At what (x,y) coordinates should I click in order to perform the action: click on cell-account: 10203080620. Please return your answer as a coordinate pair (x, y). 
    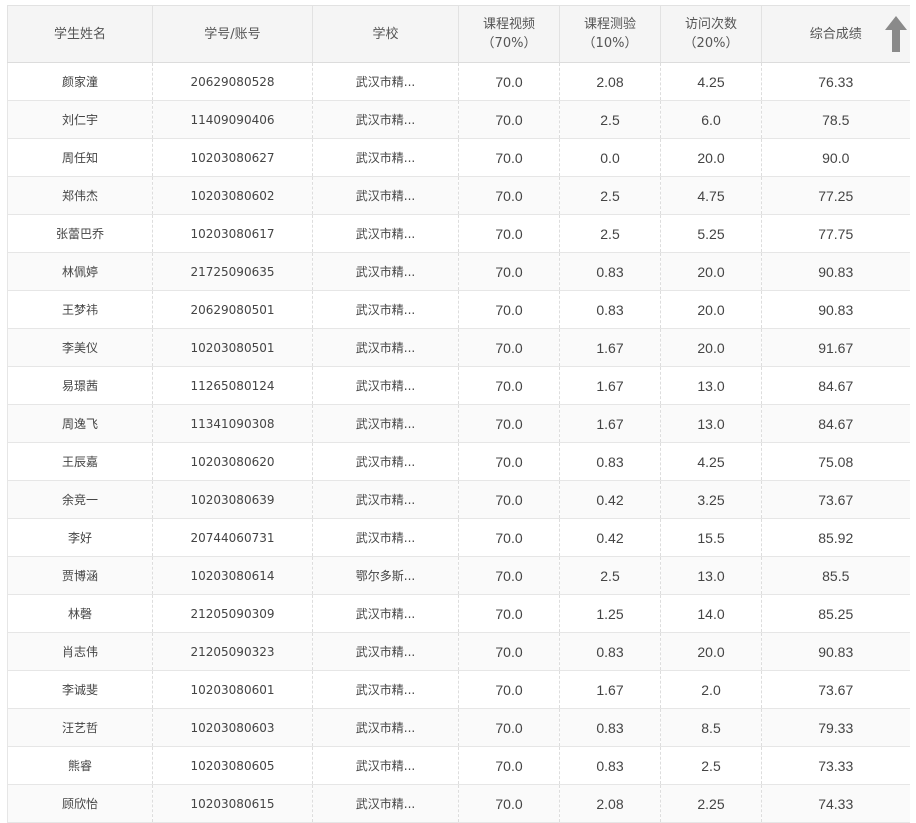
    Looking at the image, I should click on (232, 461).